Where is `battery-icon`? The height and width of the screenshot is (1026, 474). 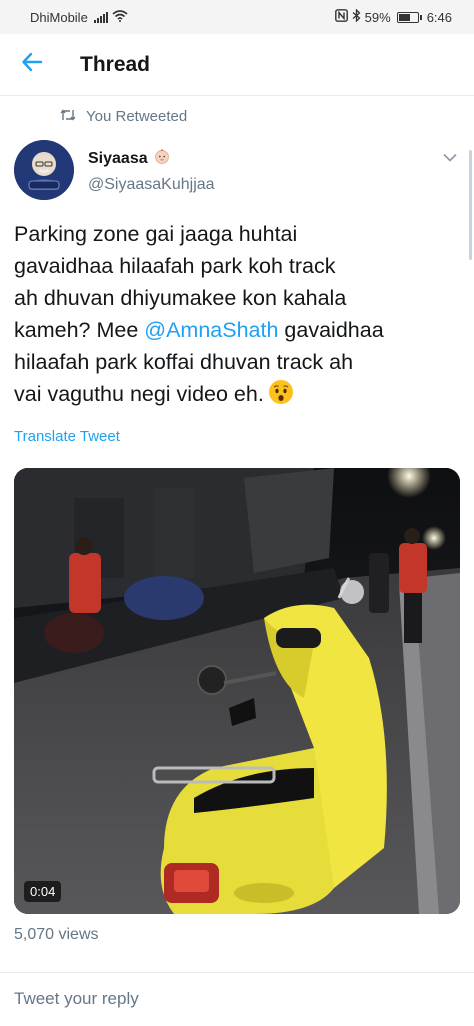
battery-icon is located at coordinates (409, 17).